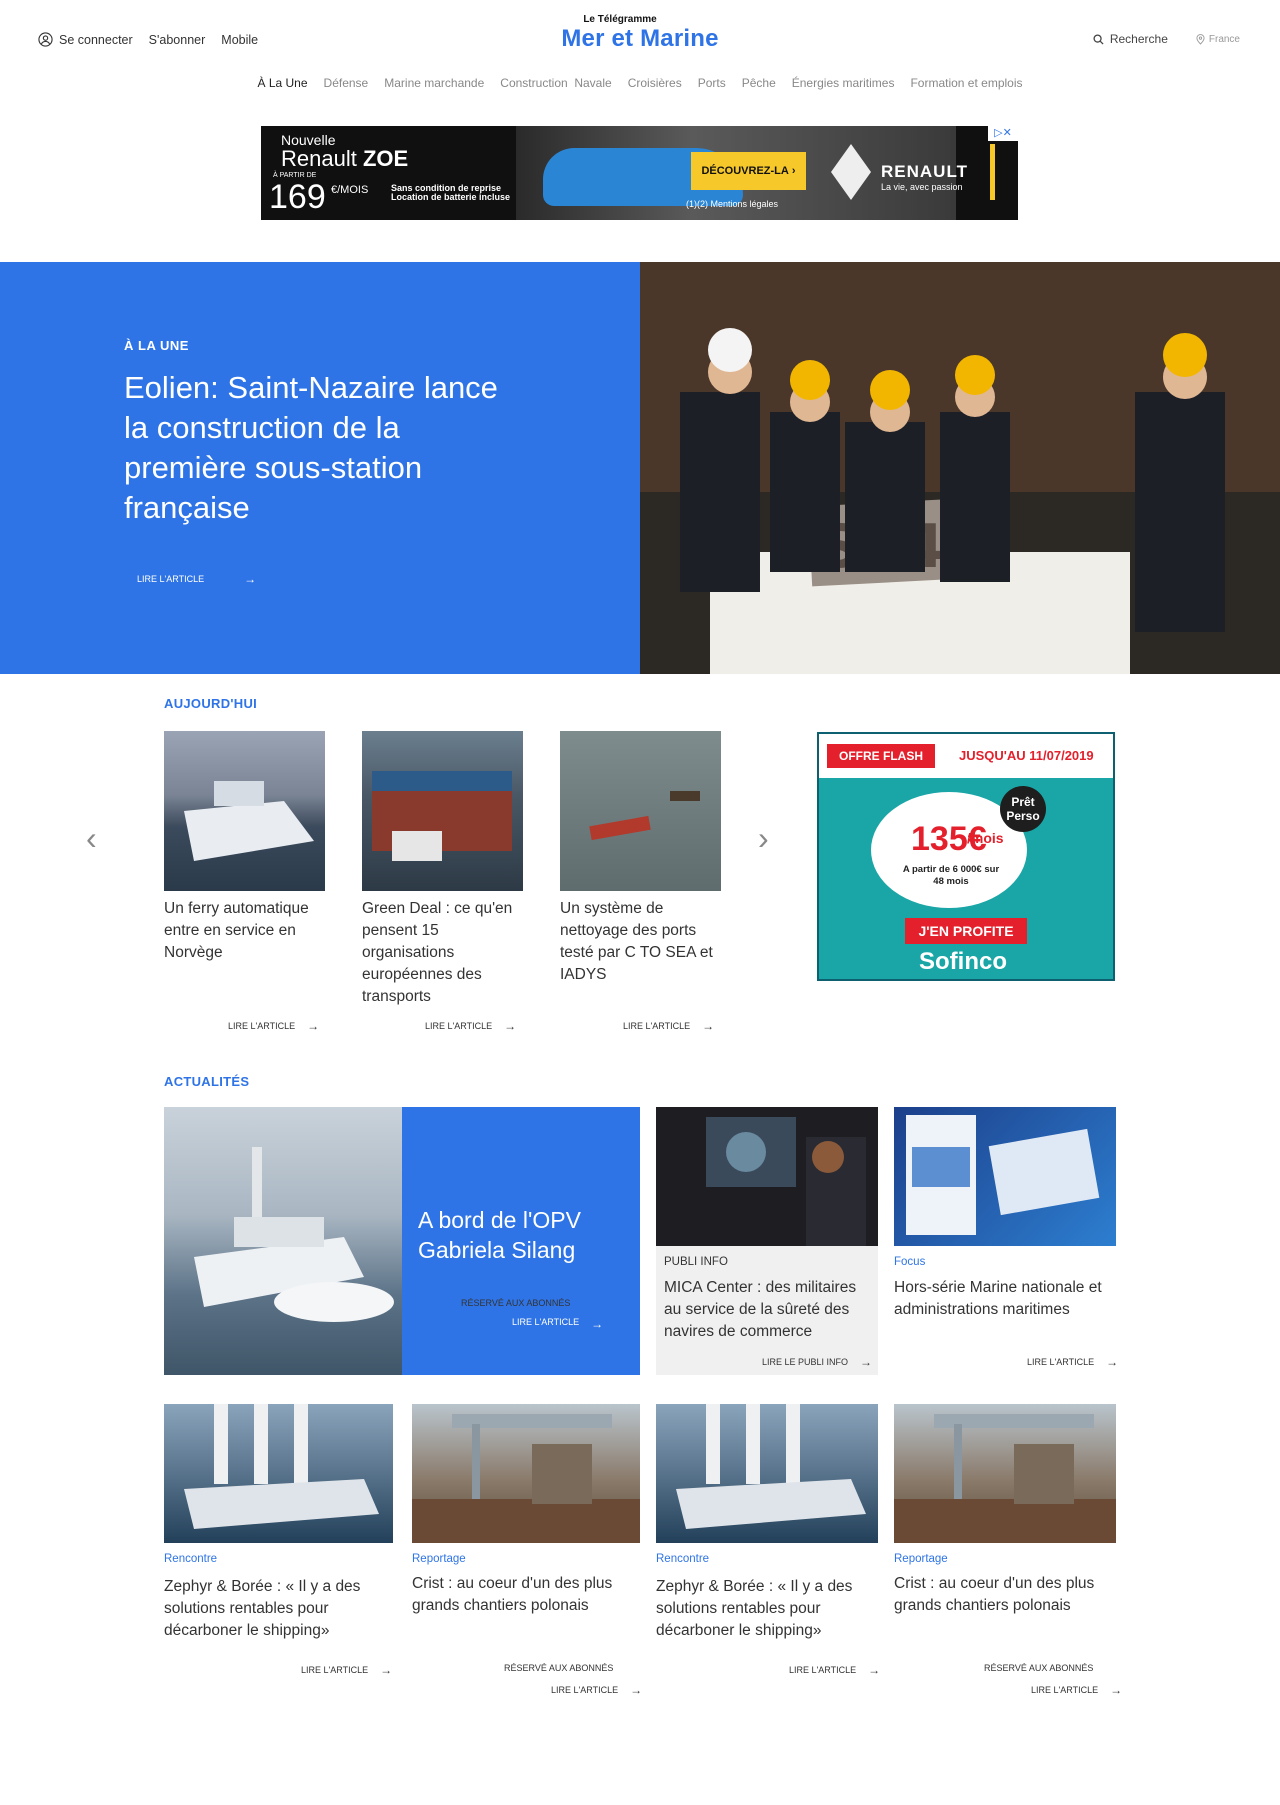  Describe the element at coordinates (555, 83) in the screenshot. I see `nav-item-construction-navale: Construction Navale` at that location.